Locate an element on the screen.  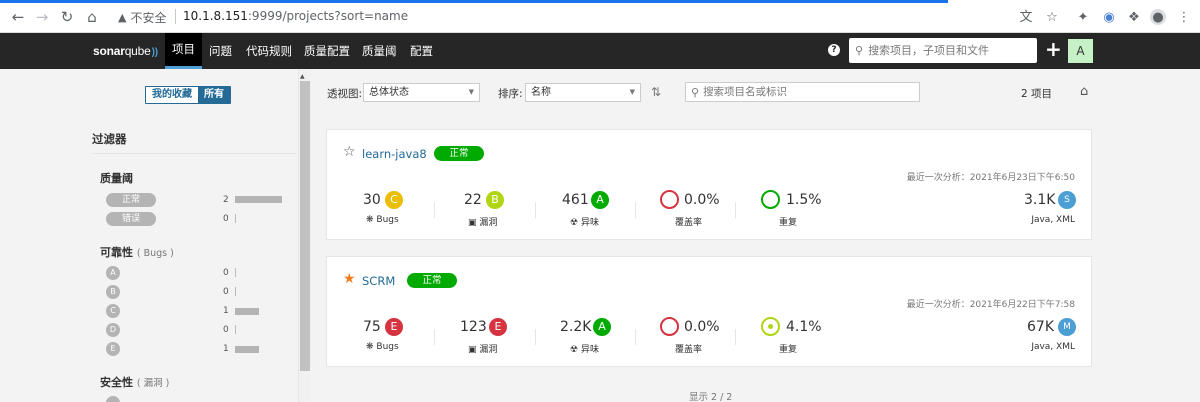
facet-rating-e: E is located at coordinates (113, 349).